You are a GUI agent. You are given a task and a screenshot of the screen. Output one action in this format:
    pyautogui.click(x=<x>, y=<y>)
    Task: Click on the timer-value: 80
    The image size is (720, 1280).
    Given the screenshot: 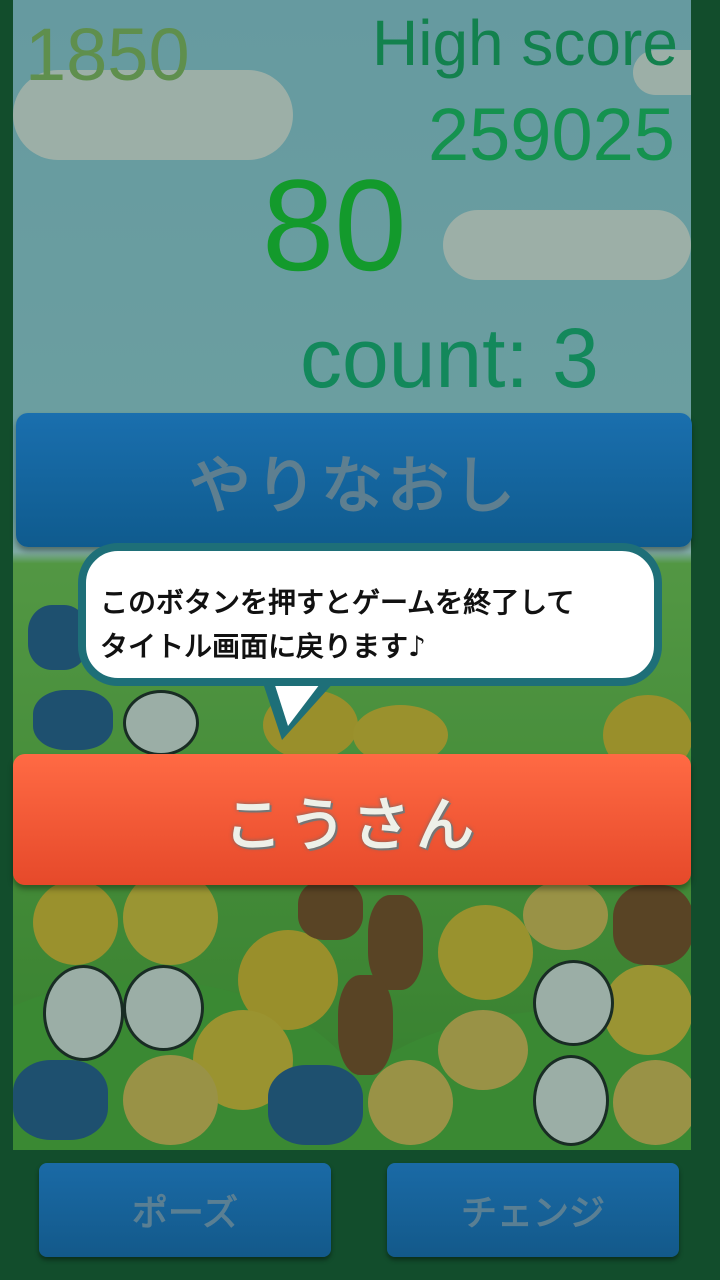 What is the action you would take?
    pyautogui.click(x=334, y=225)
    